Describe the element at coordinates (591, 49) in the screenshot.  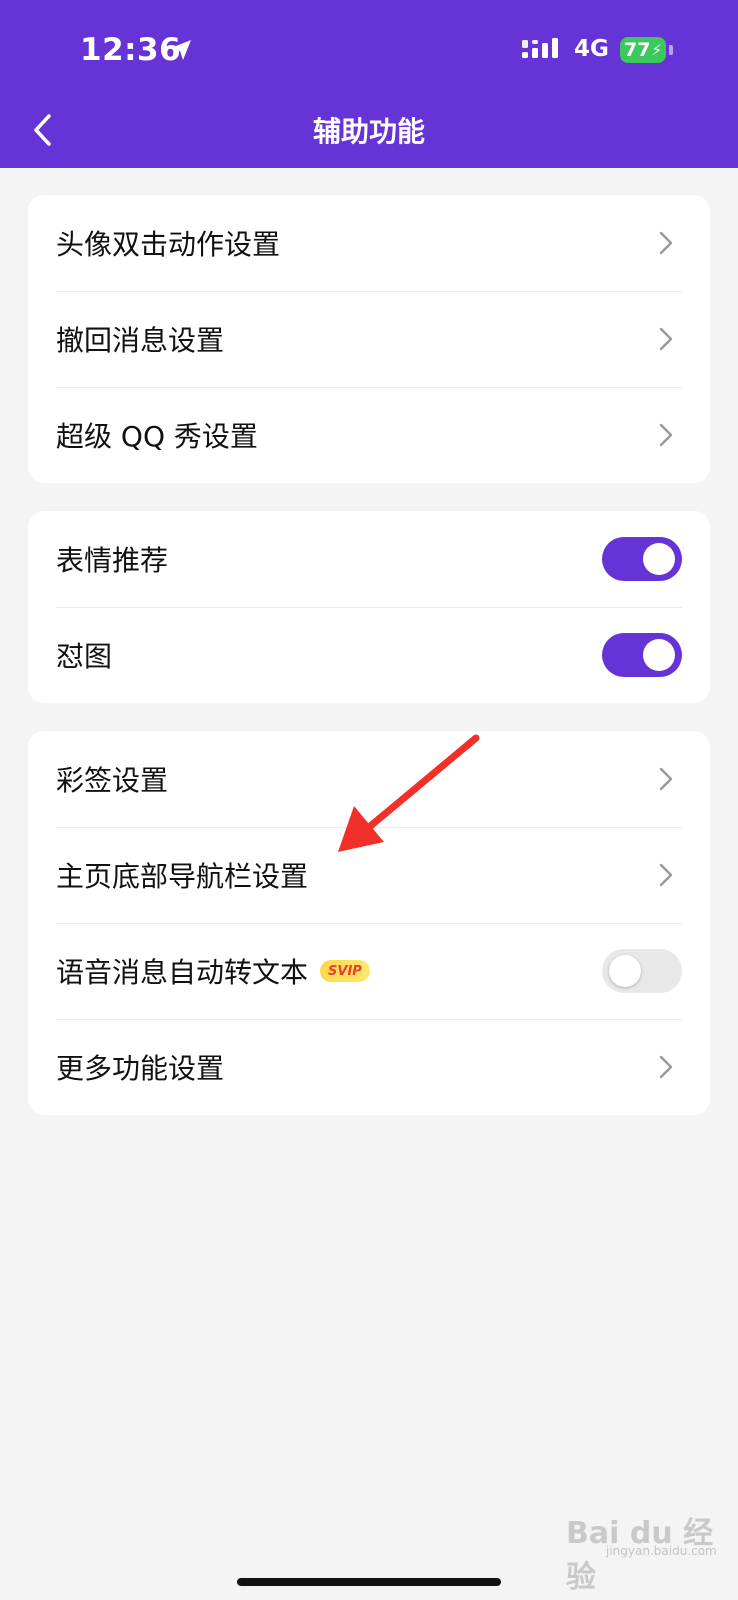
I see `network-type: 4G` at that location.